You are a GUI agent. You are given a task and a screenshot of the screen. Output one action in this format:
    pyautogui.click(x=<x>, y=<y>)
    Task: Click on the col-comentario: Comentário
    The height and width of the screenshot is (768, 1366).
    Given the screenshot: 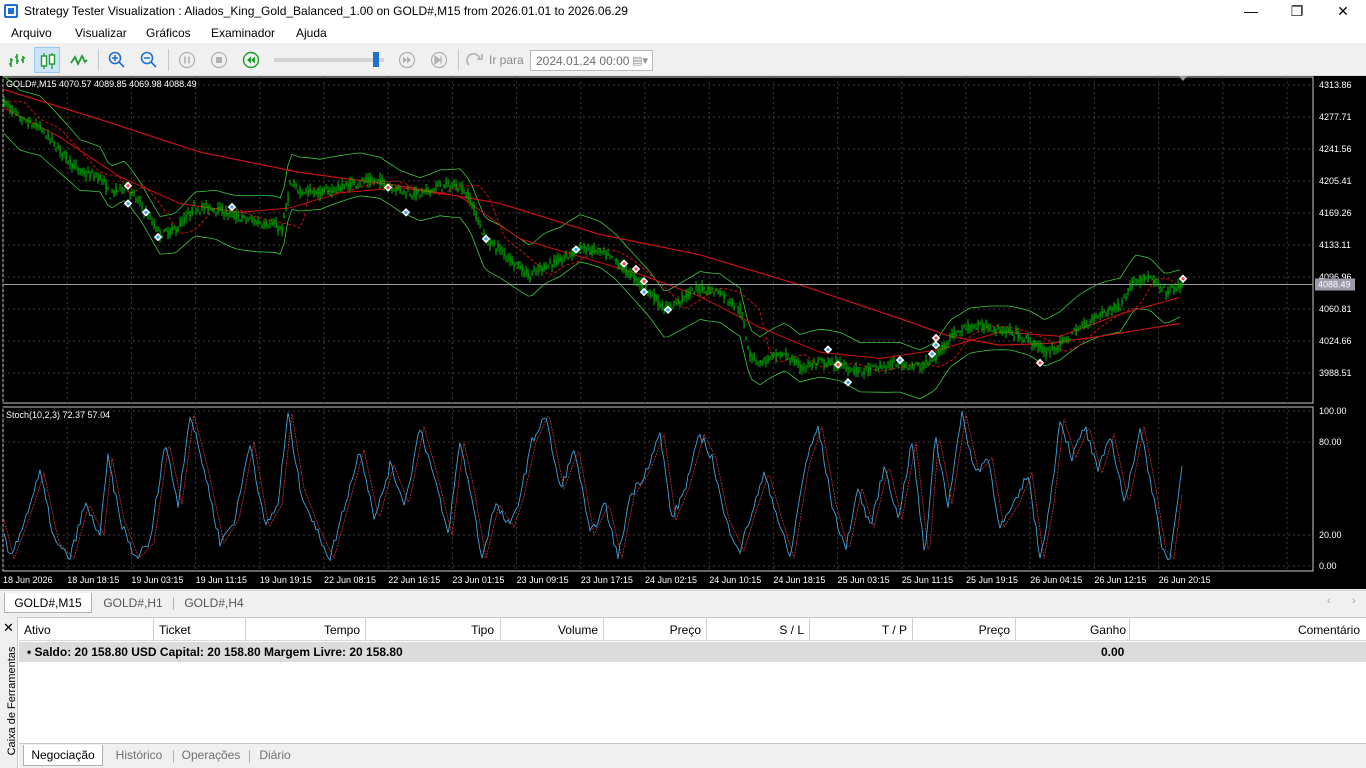 What is the action you would take?
    pyautogui.click(x=1329, y=630)
    